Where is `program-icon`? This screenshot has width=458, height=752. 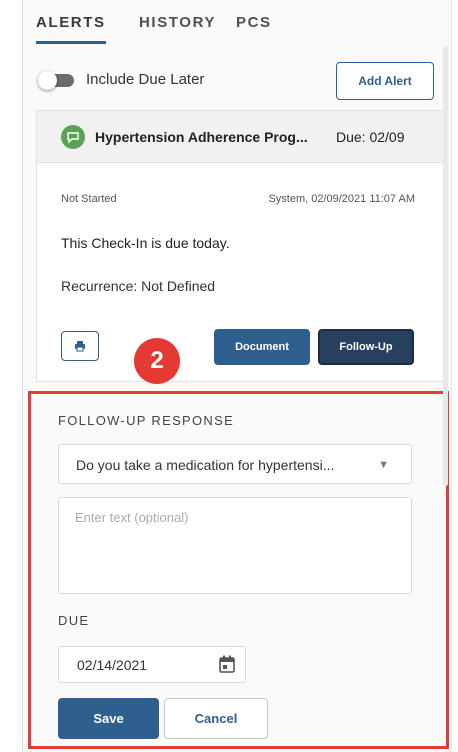 program-icon is located at coordinates (73, 137).